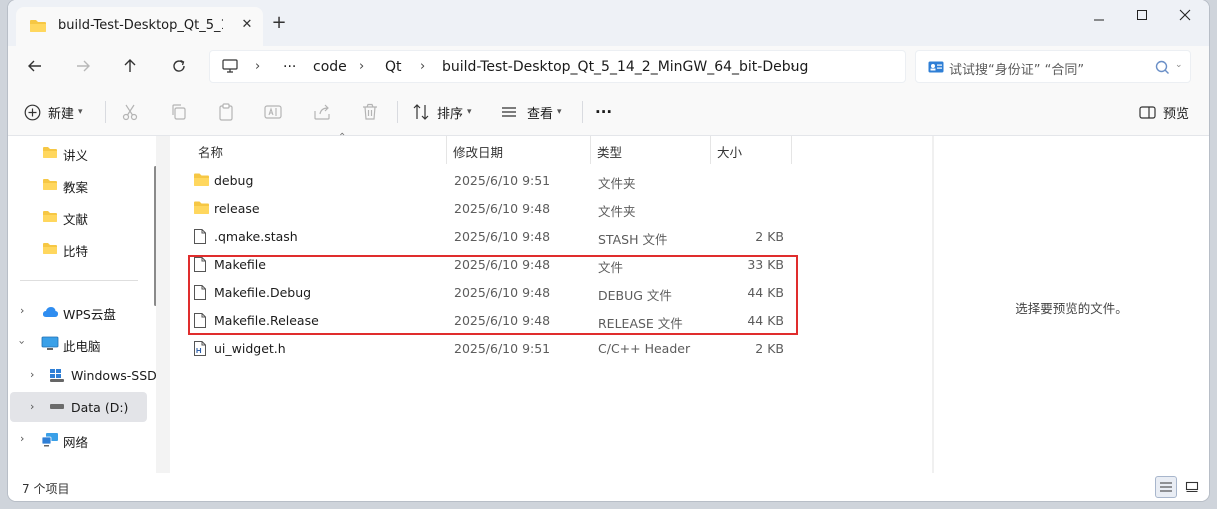 This screenshot has height=509, width=1217. Describe the element at coordinates (322, 112) in the screenshot. I see `share-icon` at that location.